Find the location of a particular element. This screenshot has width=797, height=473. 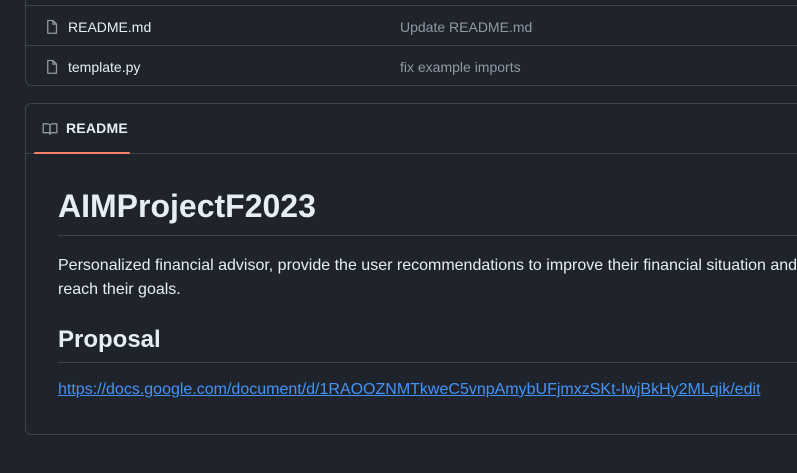

file-row: README.md Update README.md is located at coordinates (411, 26).